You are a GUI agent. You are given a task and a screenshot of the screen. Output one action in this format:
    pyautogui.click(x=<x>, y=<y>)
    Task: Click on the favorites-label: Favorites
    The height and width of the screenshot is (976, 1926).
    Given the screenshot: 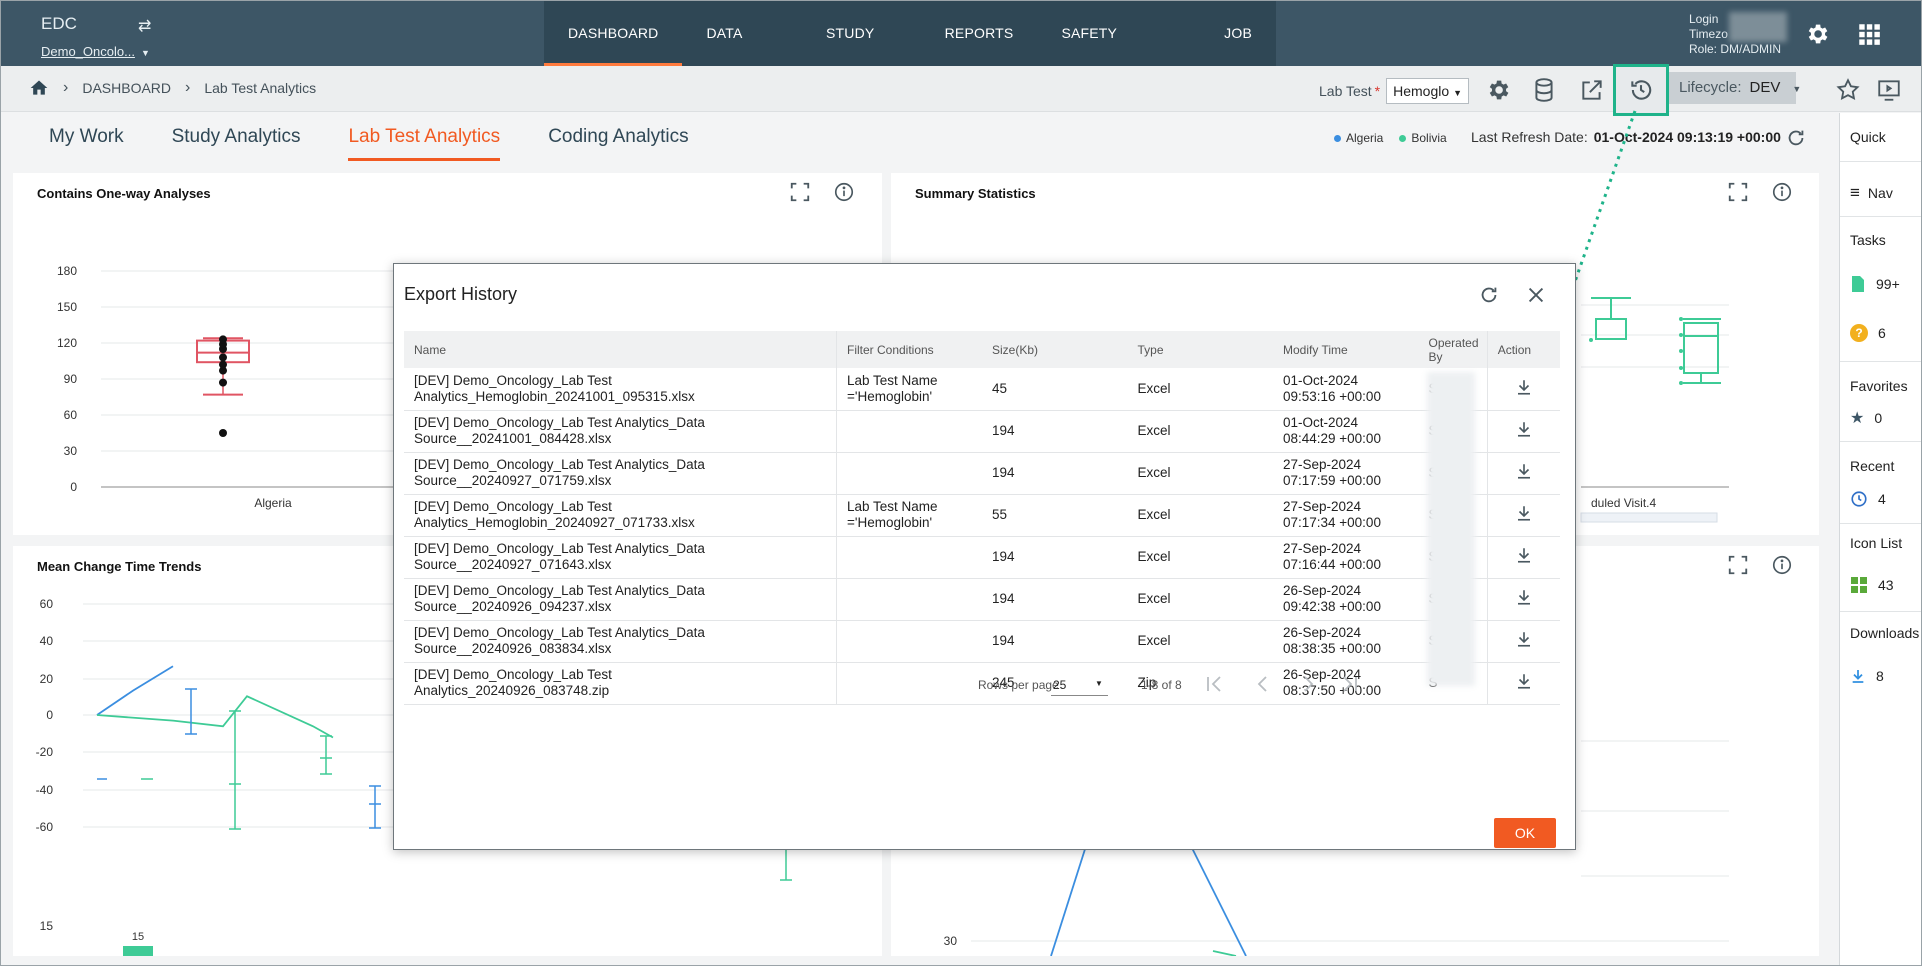 What is the action you would take?
    pyautogui.click(x=1879, y=386)
    